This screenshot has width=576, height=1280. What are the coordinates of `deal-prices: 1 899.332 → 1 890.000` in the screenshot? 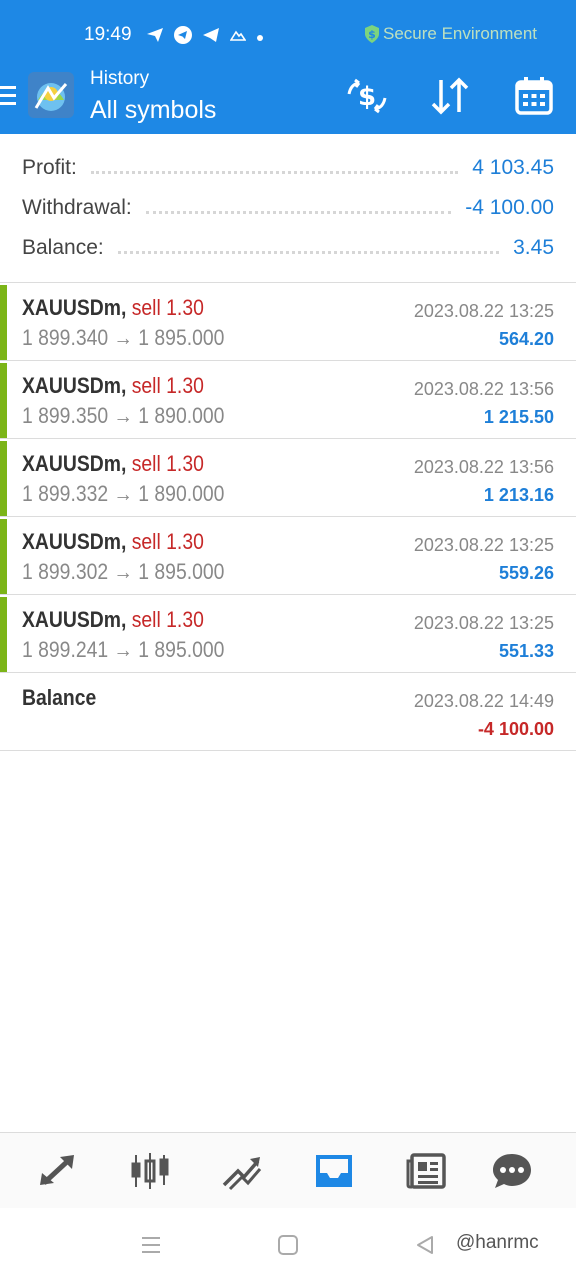 It's located at (123, 493).